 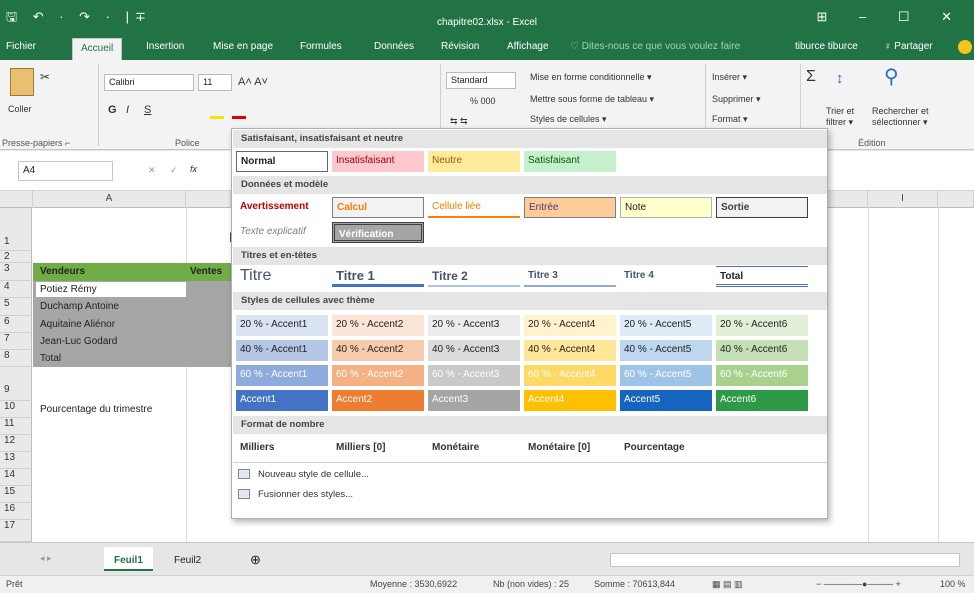 What do you see at coordinates (570, 276) in the screenshot?
I see `style-titre-3: Titre 3` at bounding box center [570, 276].